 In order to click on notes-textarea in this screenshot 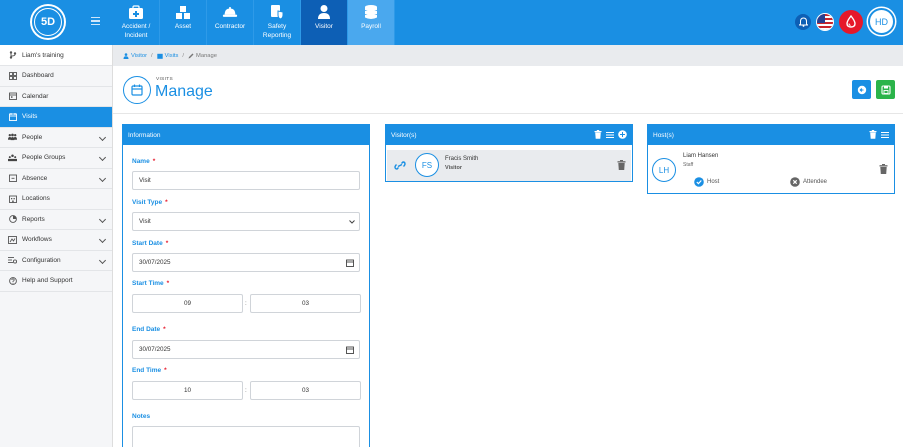, I will do `click(246, 436)`.